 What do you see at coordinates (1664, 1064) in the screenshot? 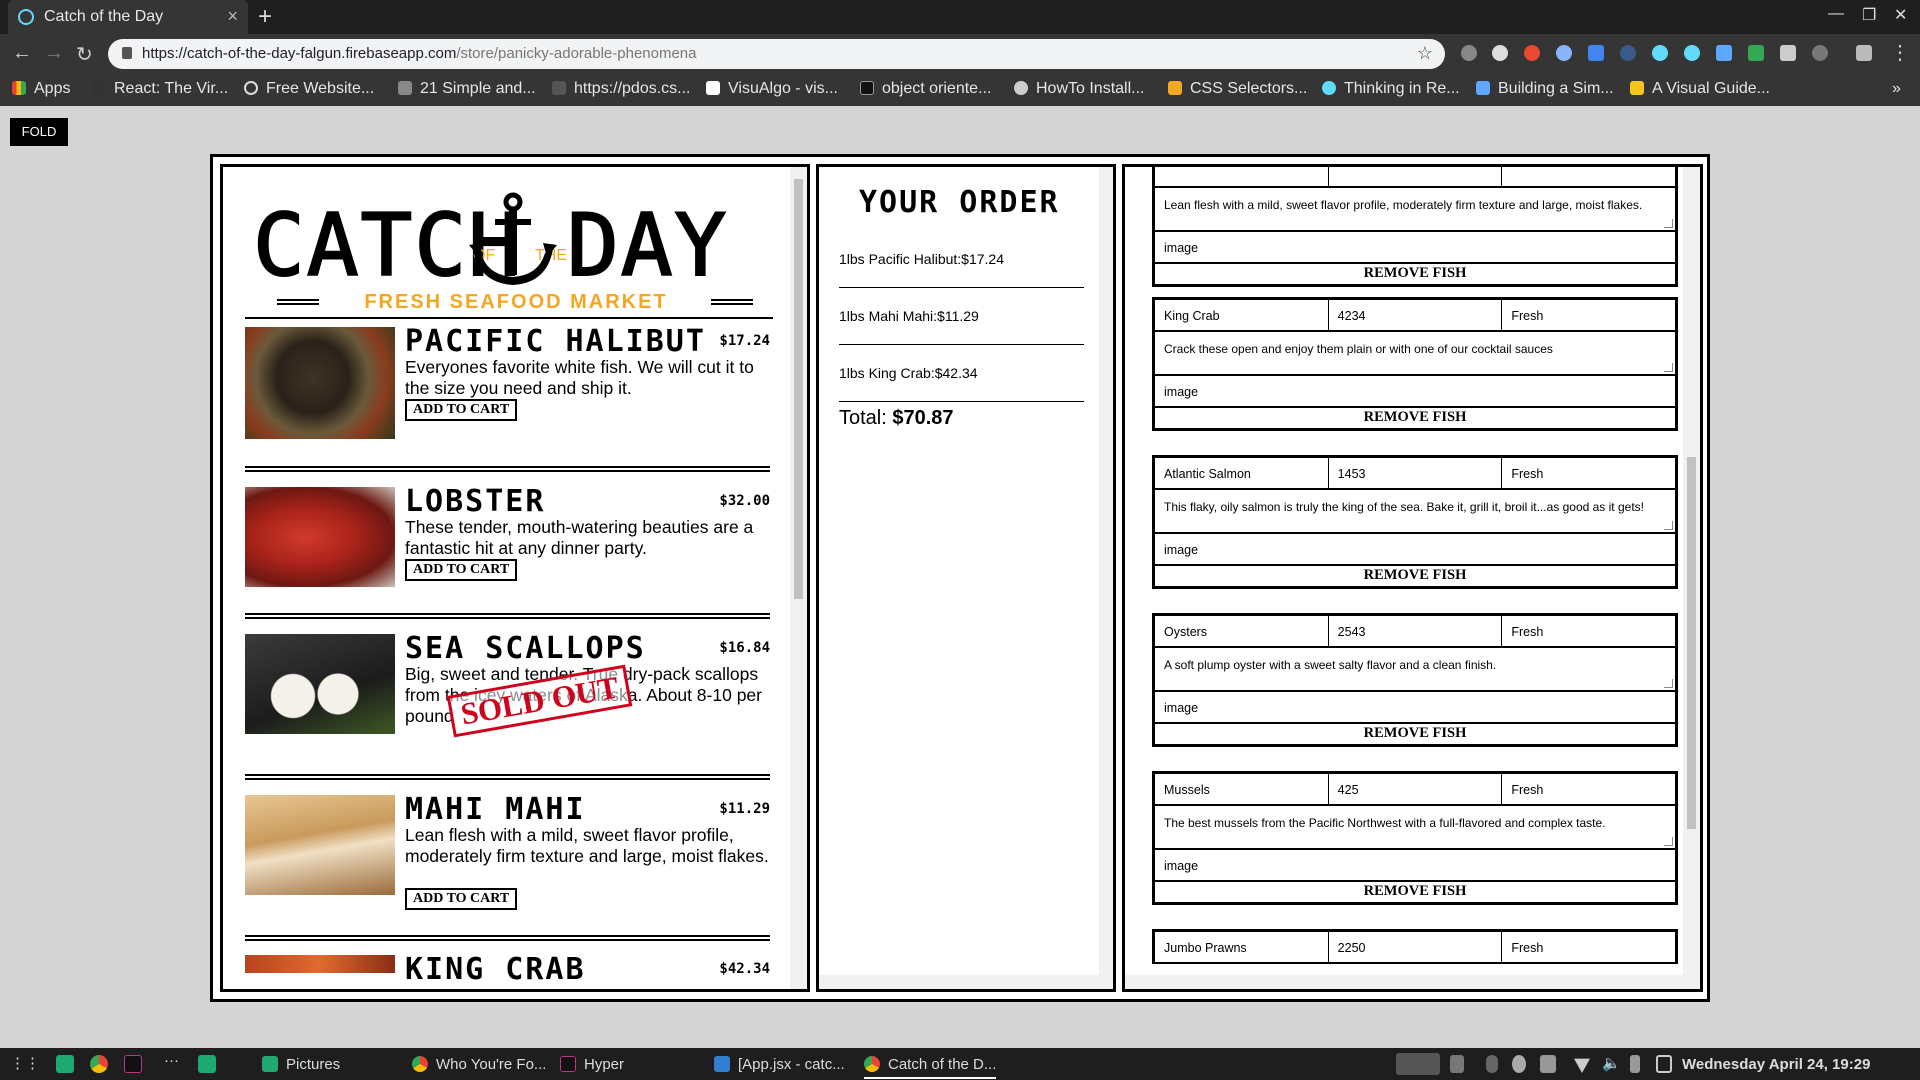
I see `keyboard-icon` at bounding box center [1664, 1064].